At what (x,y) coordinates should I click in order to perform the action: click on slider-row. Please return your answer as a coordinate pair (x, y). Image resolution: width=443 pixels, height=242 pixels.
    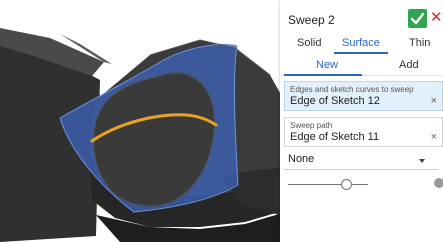
    Looking at the image, I should click on (363, 184).